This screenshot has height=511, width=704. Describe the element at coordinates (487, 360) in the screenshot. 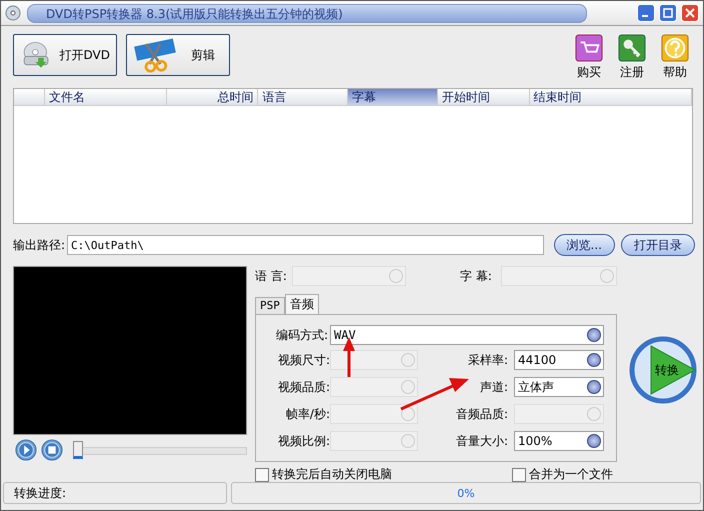

I see `field-label: 采样率:` at that location.